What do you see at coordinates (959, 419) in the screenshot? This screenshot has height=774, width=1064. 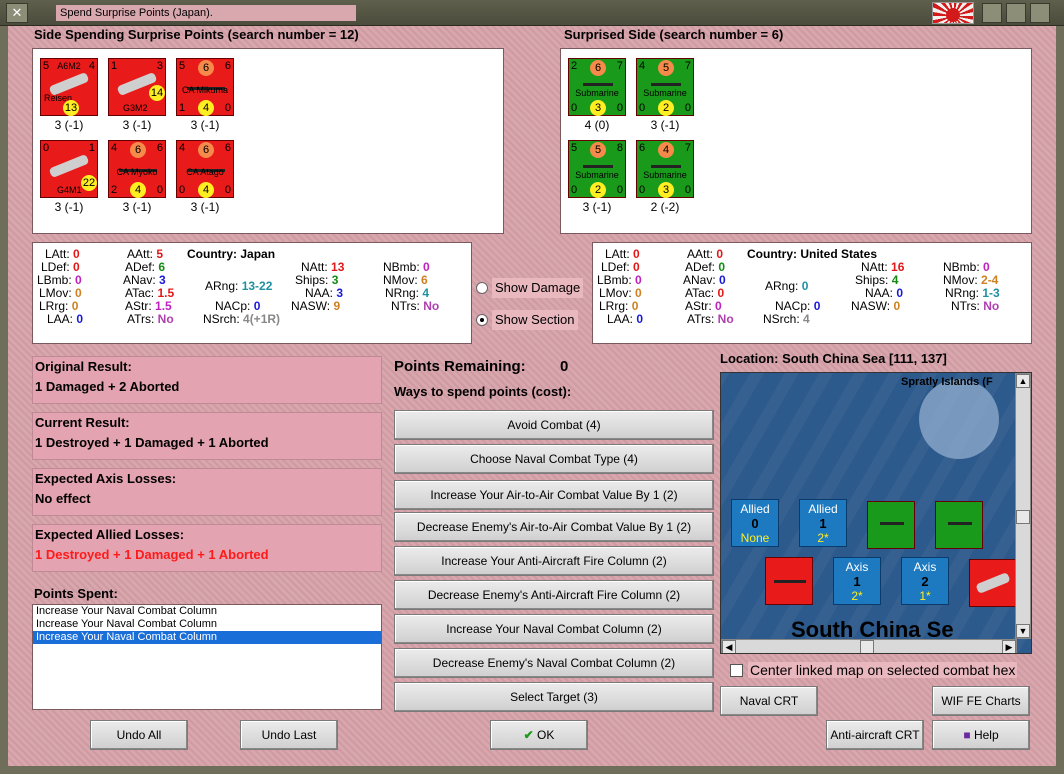 I see `islands-shoal` at bounding box center [959, 419].